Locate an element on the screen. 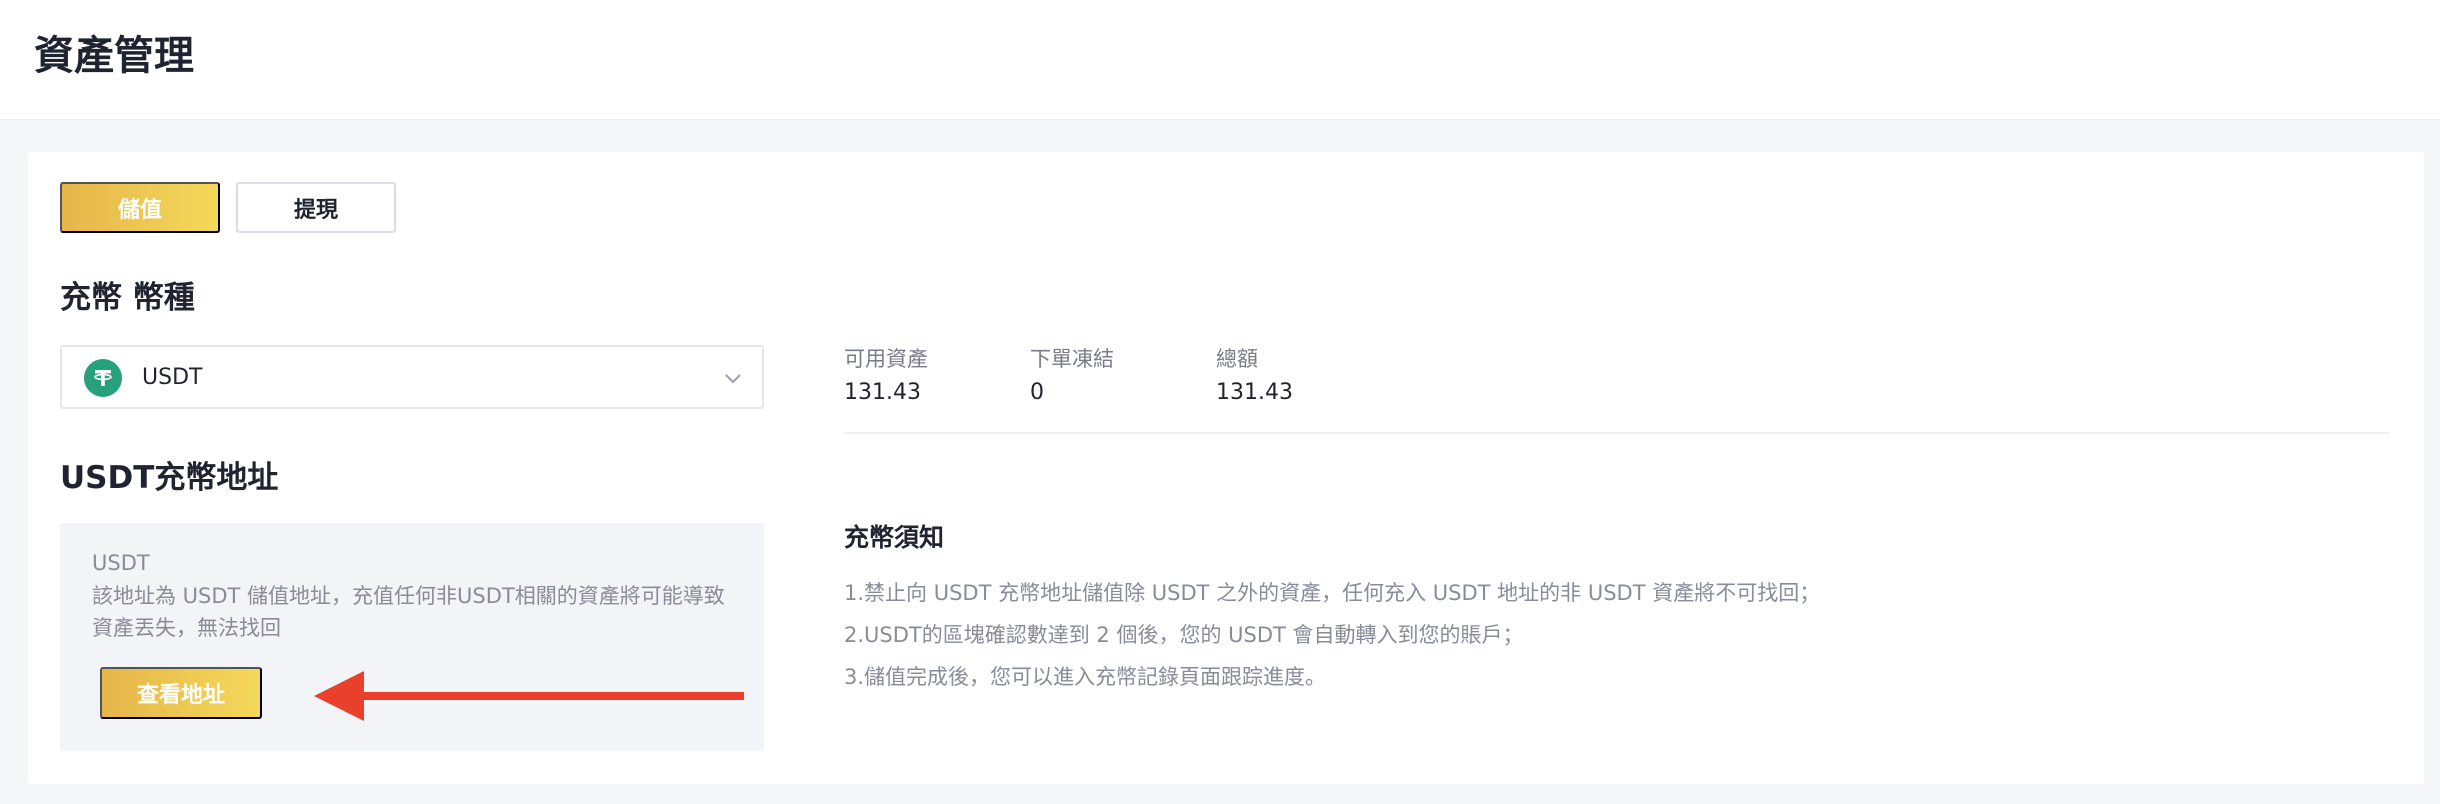 The image size is (2440, 804). top-bar: 資產管理 is located at coordinates (1220, 60).